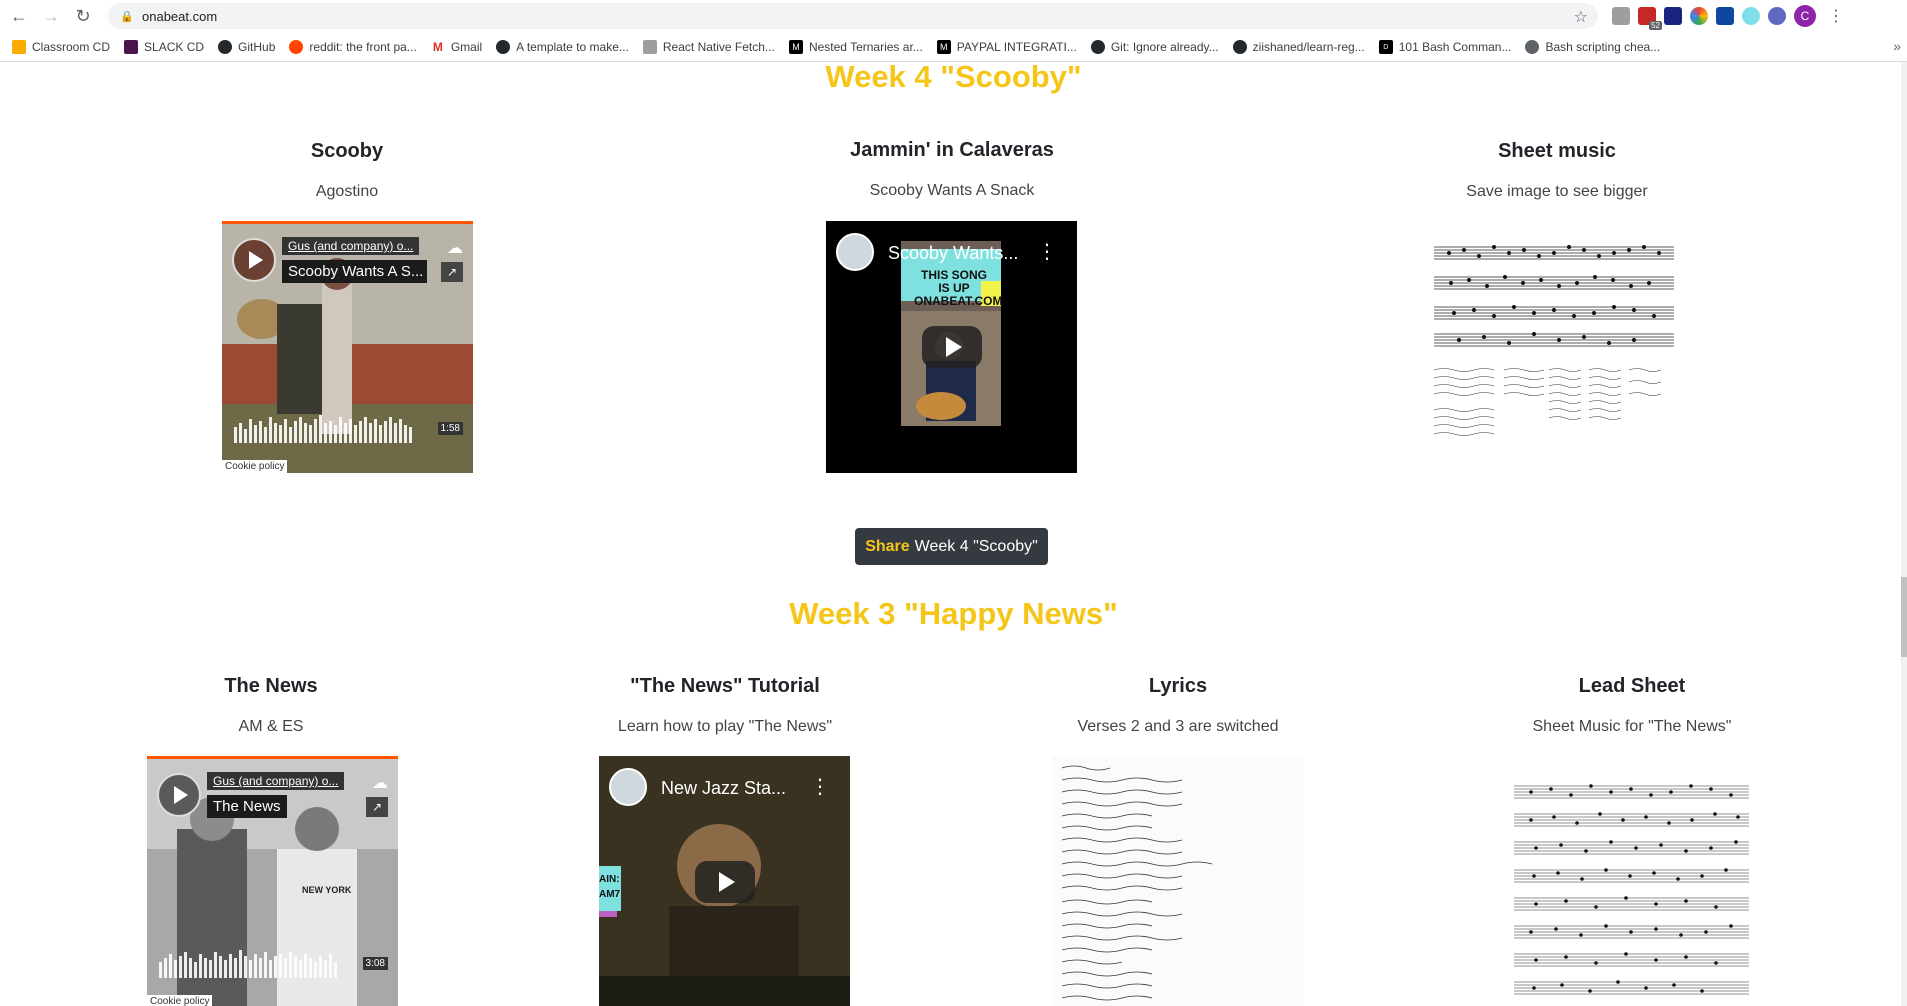 The height and width of the screenshot is (1006, 1907). What do you see at coordinates (179, 16) in the screenshot?
I see `address-url: onabeat.com` at bounding box center [179, 16].